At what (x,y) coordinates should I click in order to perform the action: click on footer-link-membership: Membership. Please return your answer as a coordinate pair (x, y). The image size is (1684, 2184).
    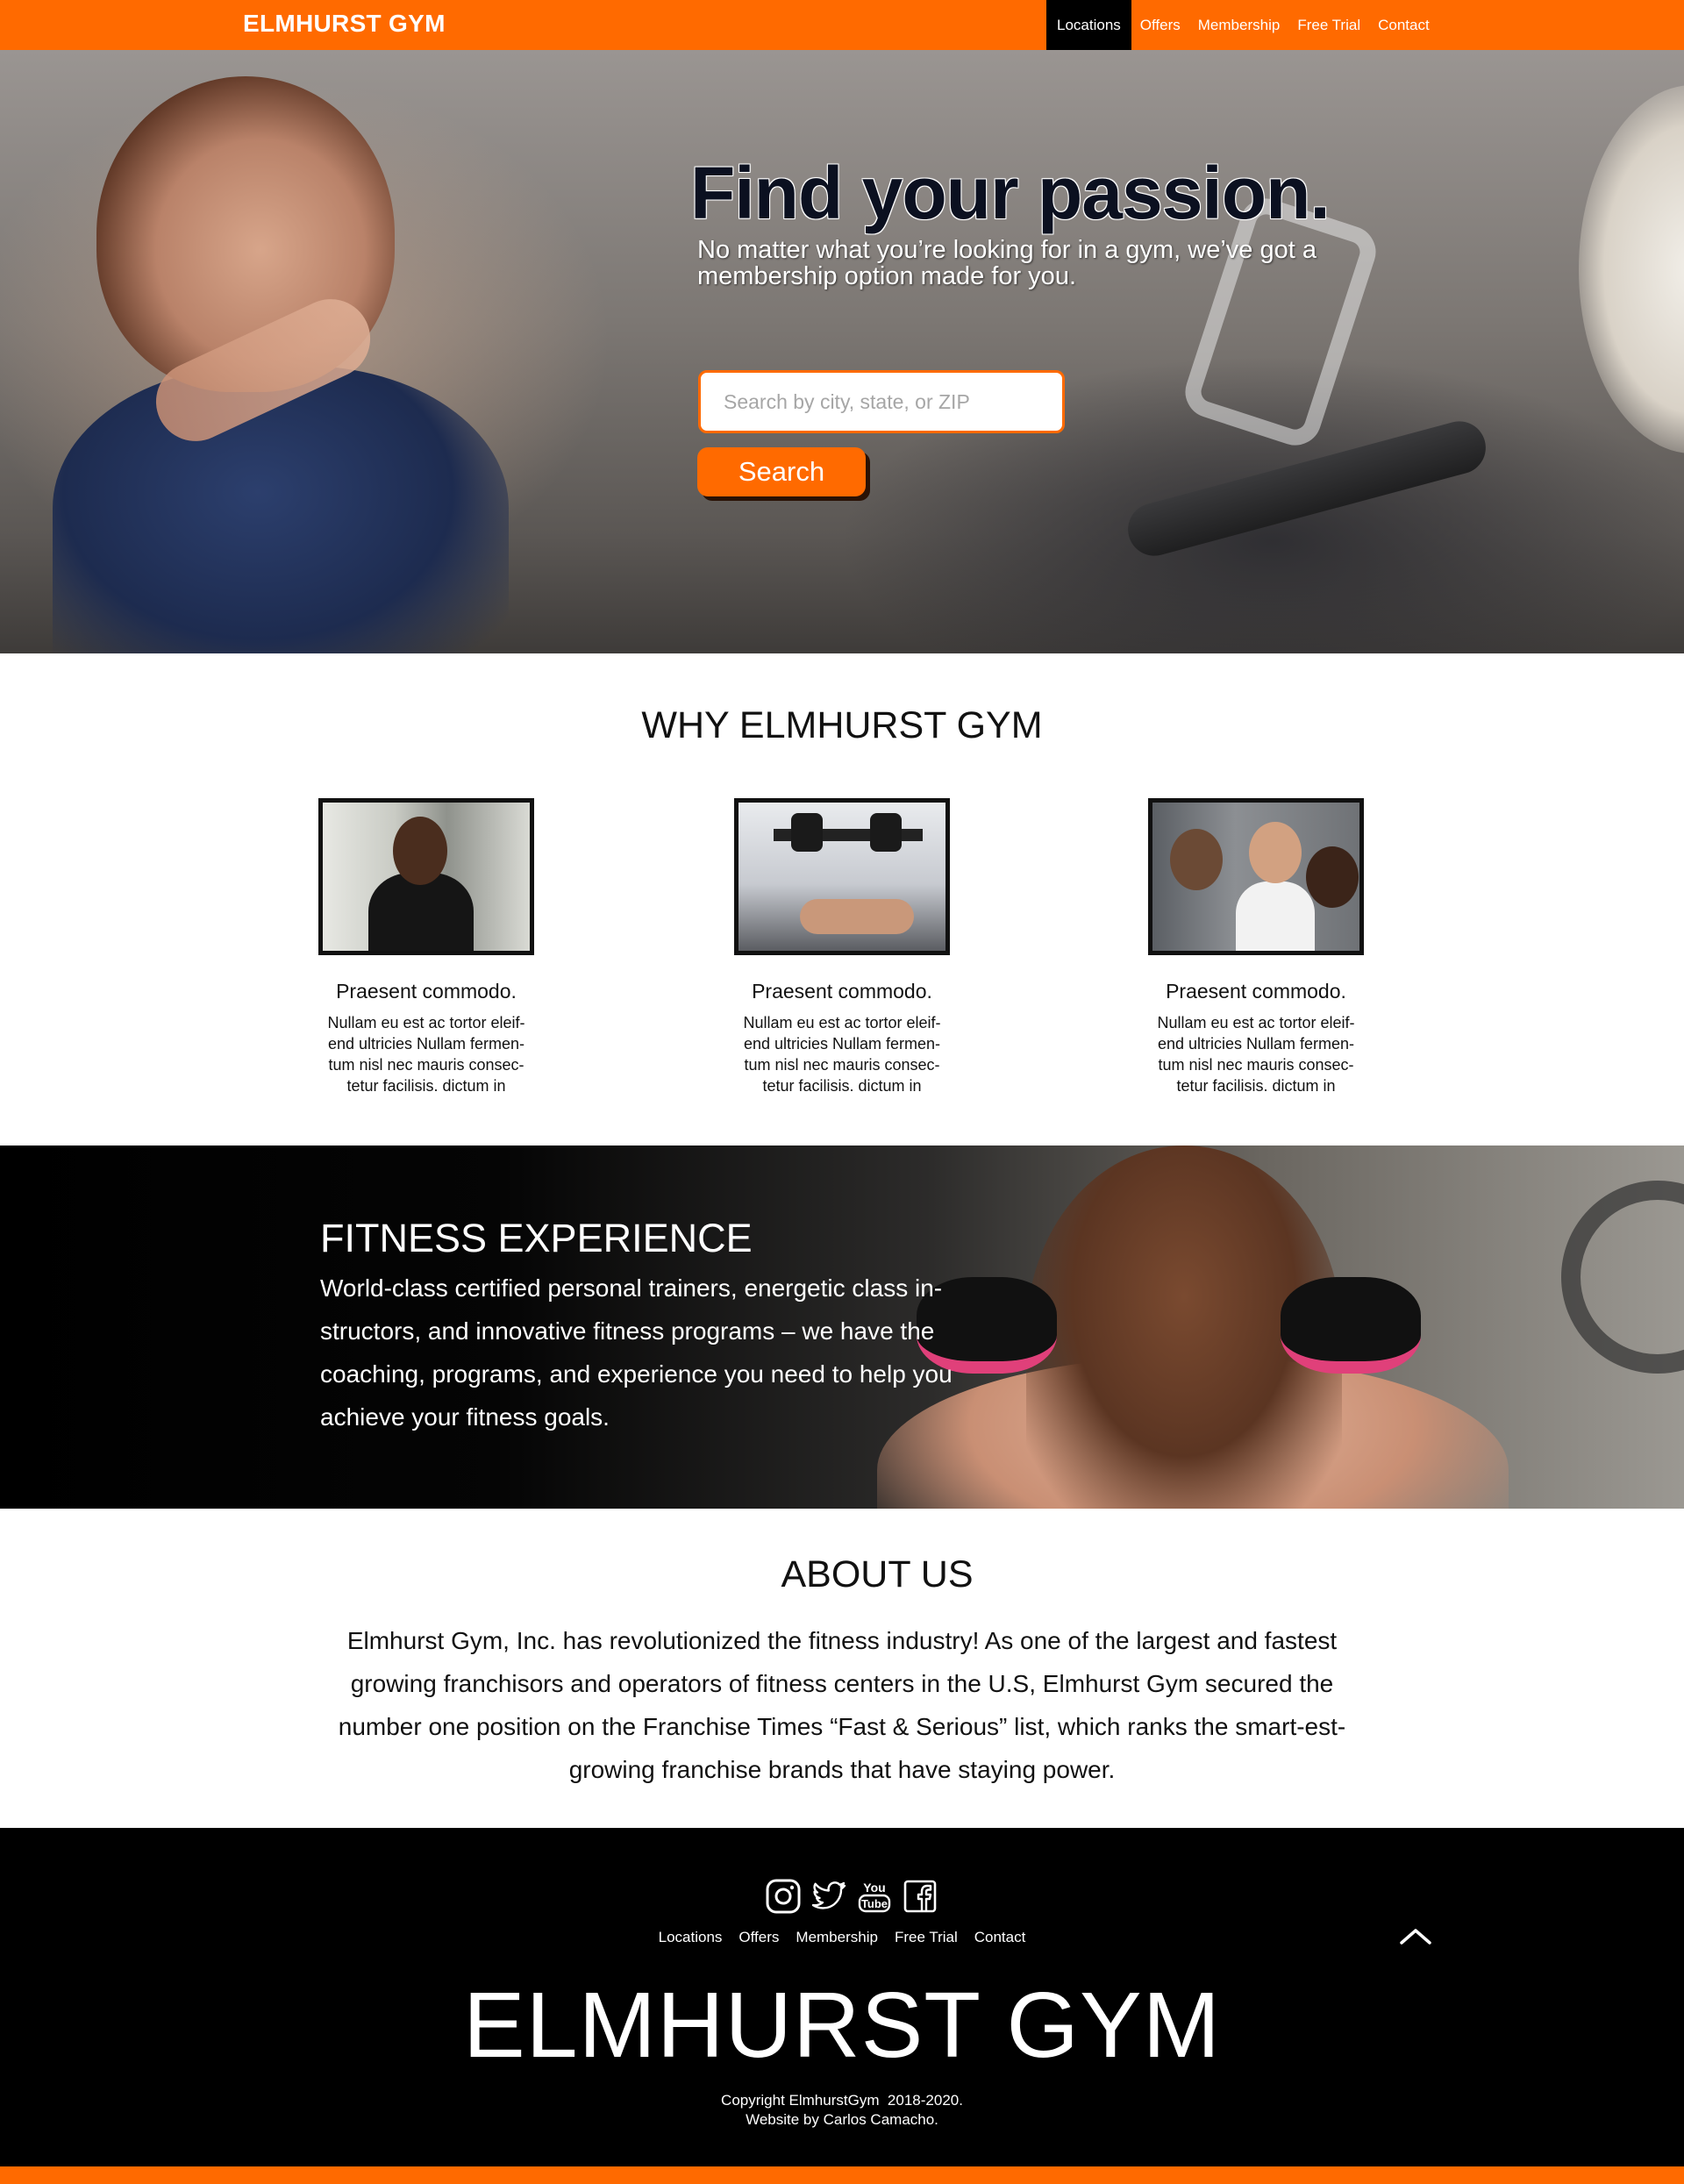
    Looking at the image, I should click on (837, 1937).